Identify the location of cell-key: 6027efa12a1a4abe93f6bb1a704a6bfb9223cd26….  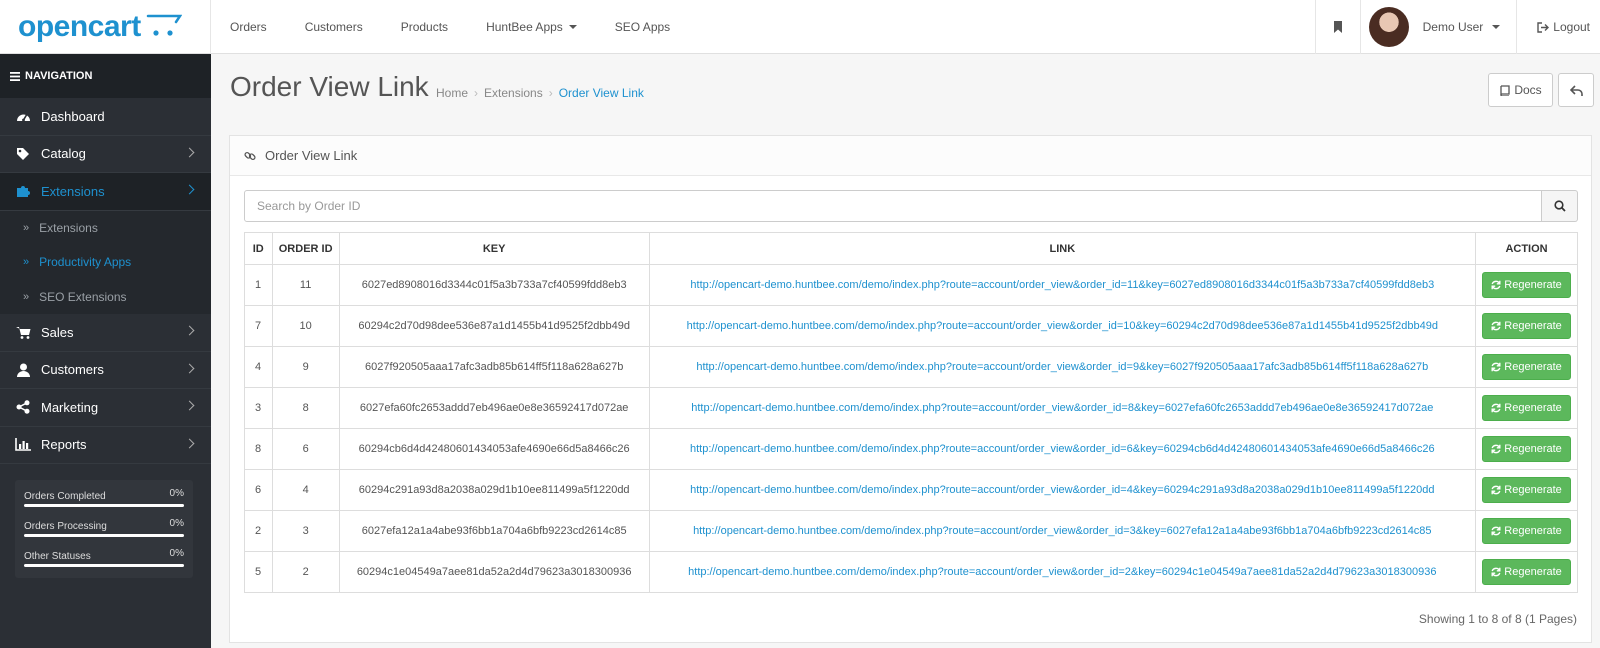
(494, 531).